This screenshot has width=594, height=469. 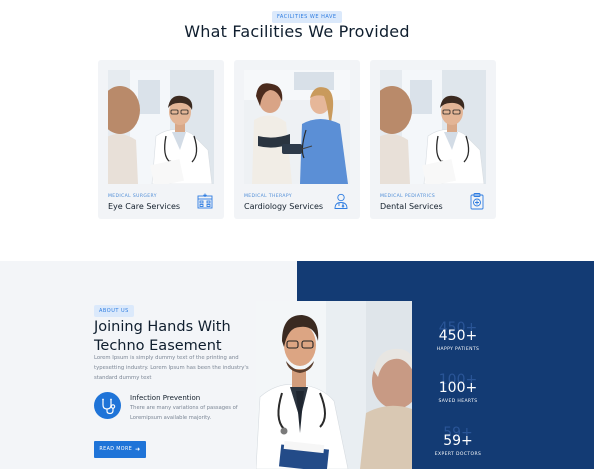 I want to click on facility-card-cardiology: MEDICAL THERAPY Cardiology Services, so click(x=297, y=139).